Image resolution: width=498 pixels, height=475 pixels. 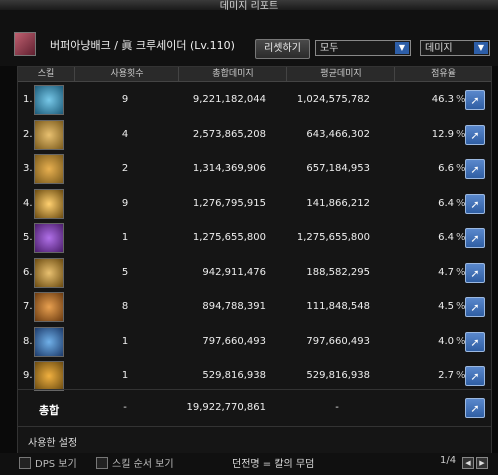 I want to click on reset-button: 리셋하기, so click(x=282, y=49).